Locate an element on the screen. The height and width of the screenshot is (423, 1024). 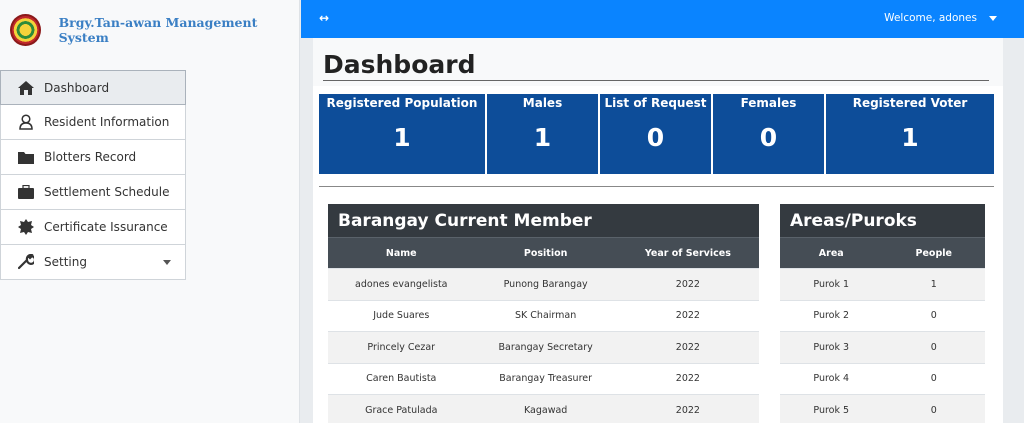
page-heading: Dashboard is located at coordinates (658, 62).